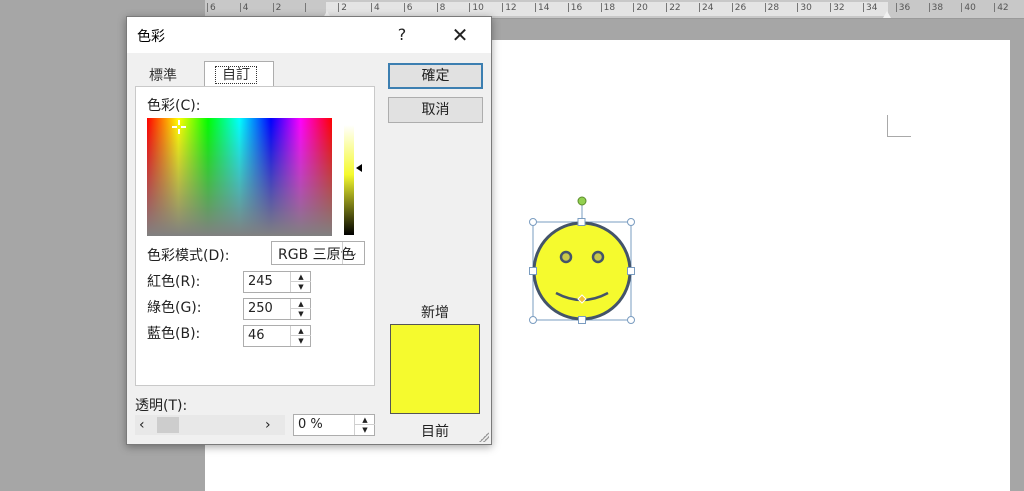 The height and width of the screenshot is (491, 1024). I want to click on red-value: 245, so click(260, 281).